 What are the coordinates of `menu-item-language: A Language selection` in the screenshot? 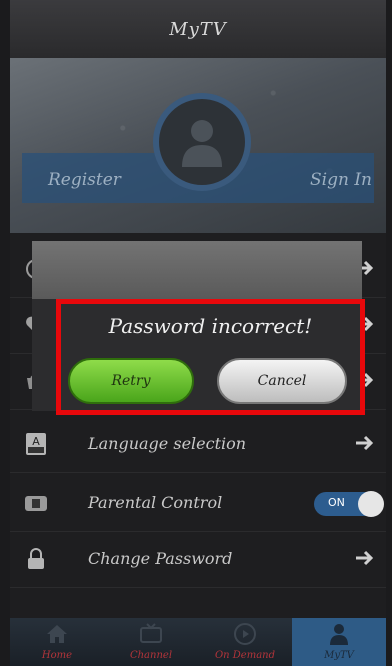 It's located at (198, 444).